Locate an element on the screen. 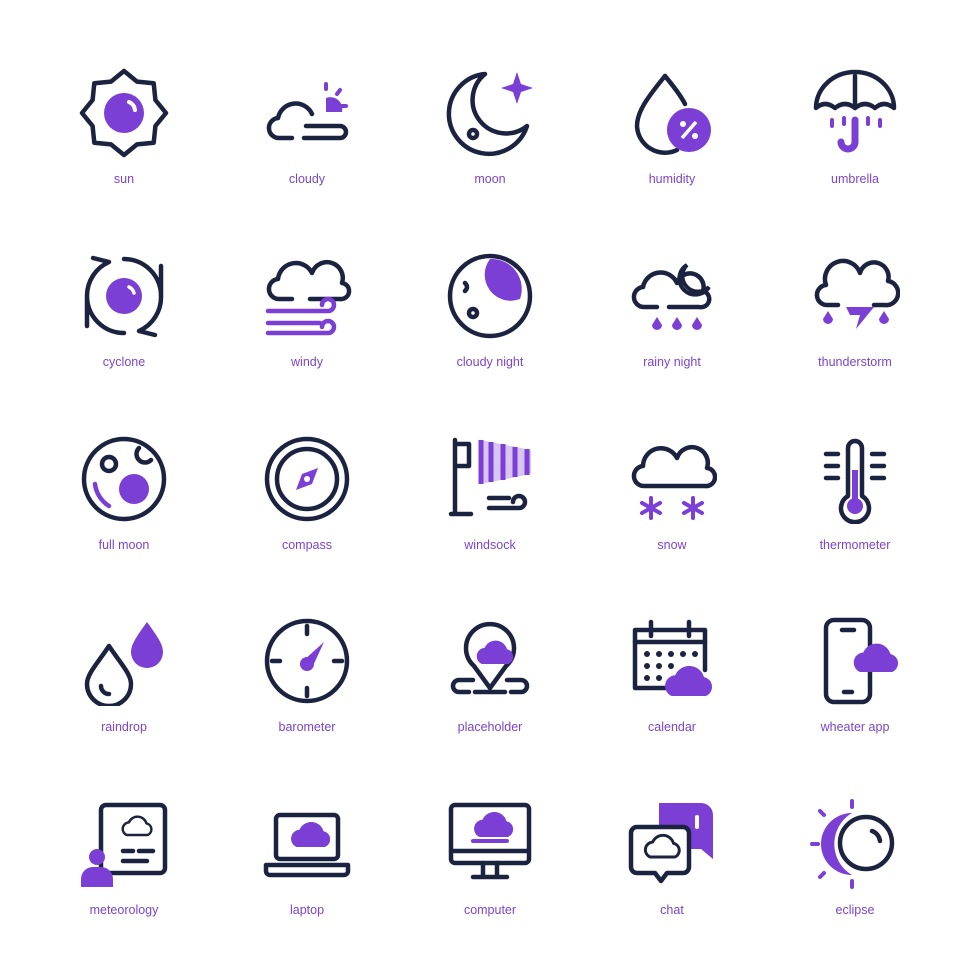 The image size is (980, 980). icon-label: thermometer is located at coordinates (855, 545).